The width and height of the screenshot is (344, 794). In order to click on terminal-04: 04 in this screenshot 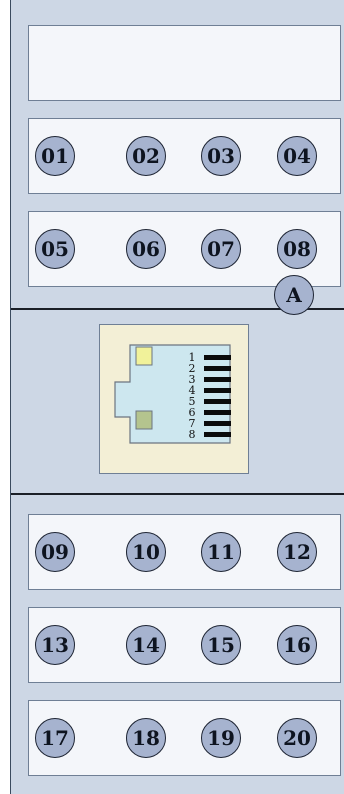, I will do `click(297, 156)`.